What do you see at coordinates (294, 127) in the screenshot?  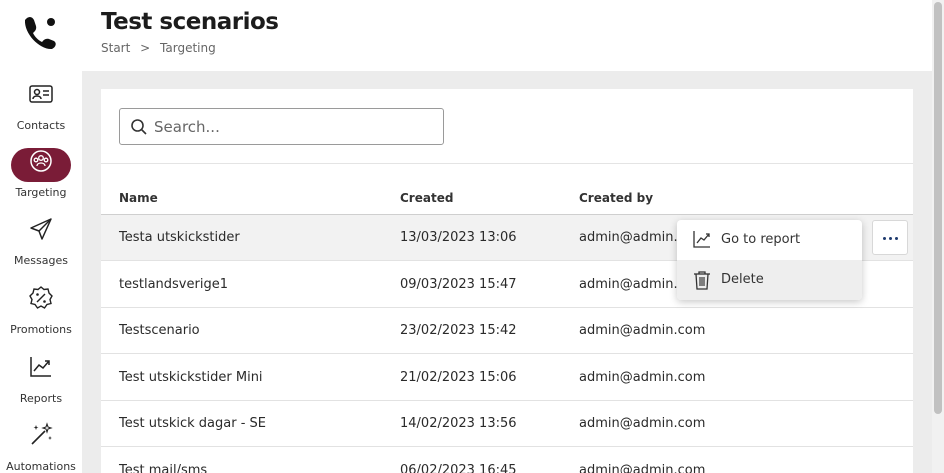 I see `search-input` at bounding box center [294, 127].